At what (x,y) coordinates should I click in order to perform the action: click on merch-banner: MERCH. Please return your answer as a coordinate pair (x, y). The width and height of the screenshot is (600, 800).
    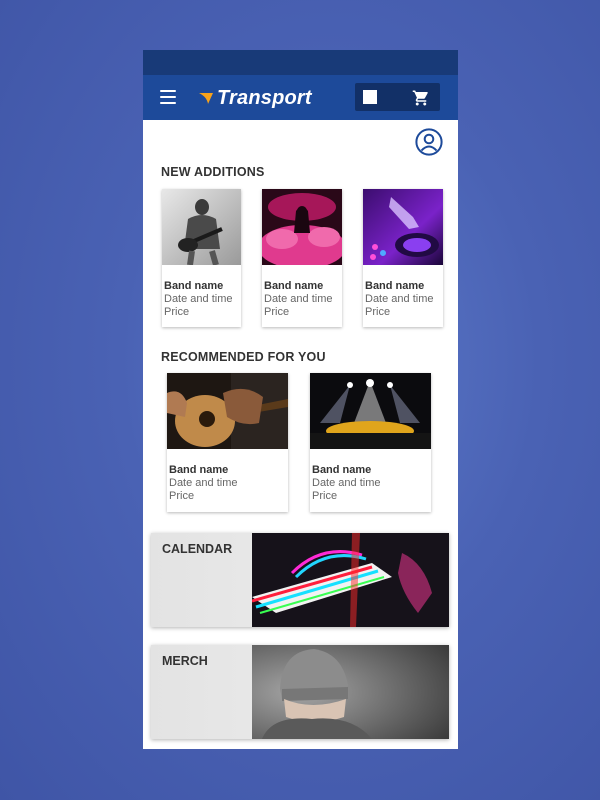
    Looking at the image, I should click on (300, 692).